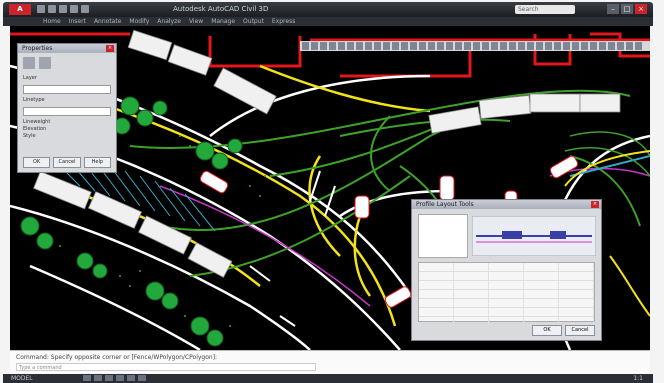 This screenshot has height=383, width=664. Describe the element at coordinates (29, 136) in the screenshot. I see `dialog-row-label: Style` at that location.